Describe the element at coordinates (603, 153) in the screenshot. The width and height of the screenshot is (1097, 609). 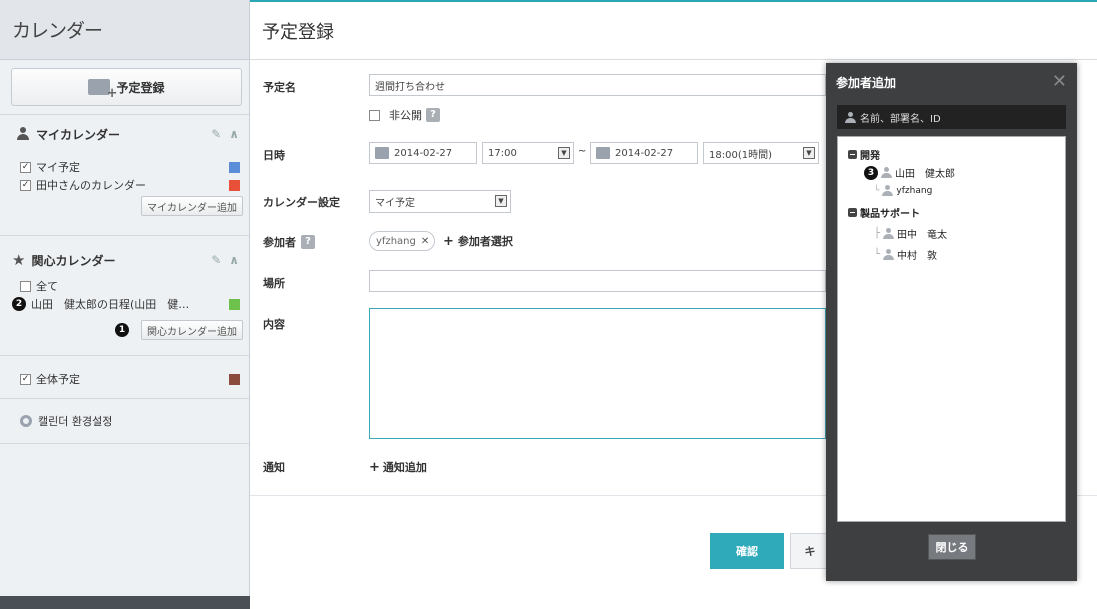
I see `calendar-icon` at that location.